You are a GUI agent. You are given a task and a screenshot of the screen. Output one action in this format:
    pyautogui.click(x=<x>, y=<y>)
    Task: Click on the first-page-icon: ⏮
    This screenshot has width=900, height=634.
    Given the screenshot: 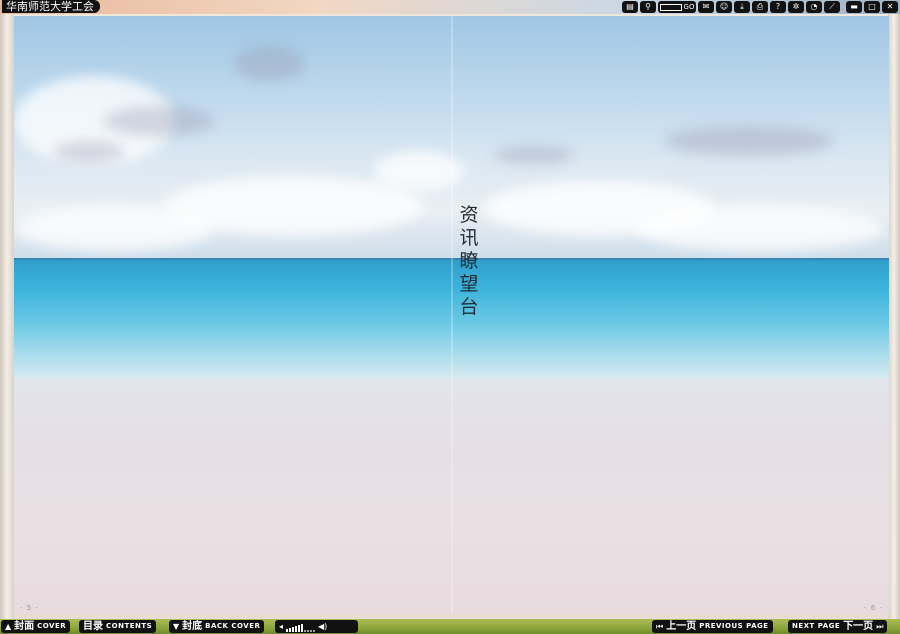 What is the action you would take?
    pyautogui.click(x=660, y=626)
    